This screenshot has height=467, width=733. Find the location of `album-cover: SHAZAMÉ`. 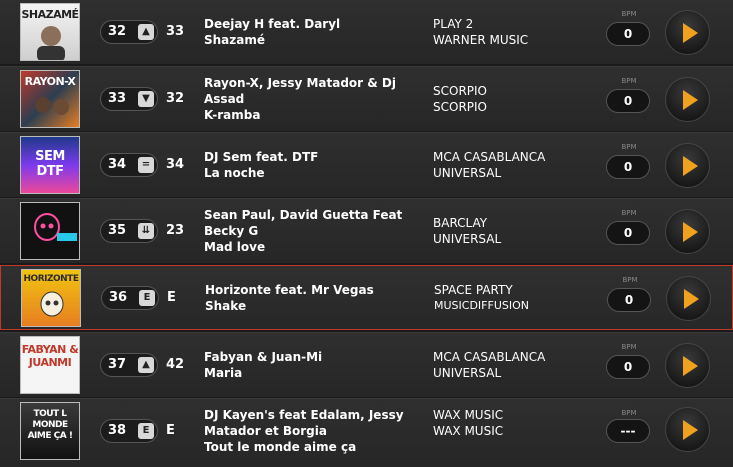

album-cover: SHAZAMÉ is located at coordinates (50, 32).